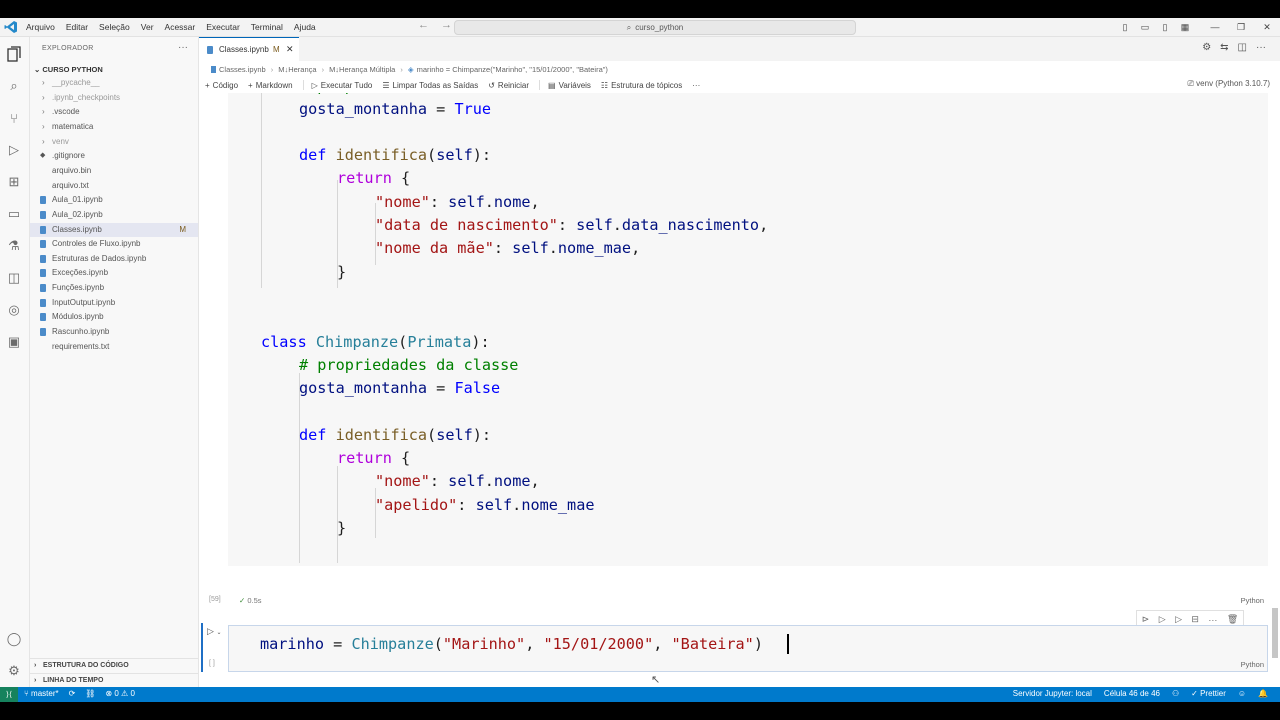  Describe the element at coordinates (114, 229) in the screenshot. I see `file-tree-item: Classes.ipynb M` at that location.